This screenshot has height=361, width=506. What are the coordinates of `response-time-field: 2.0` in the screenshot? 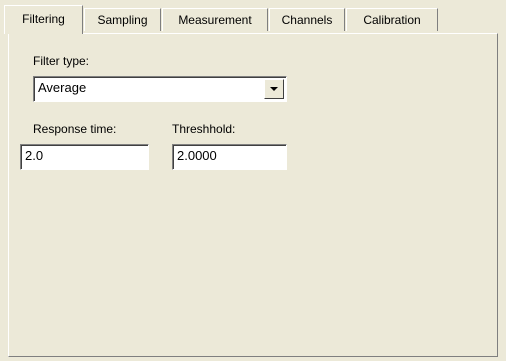 It's located at (84, 157).